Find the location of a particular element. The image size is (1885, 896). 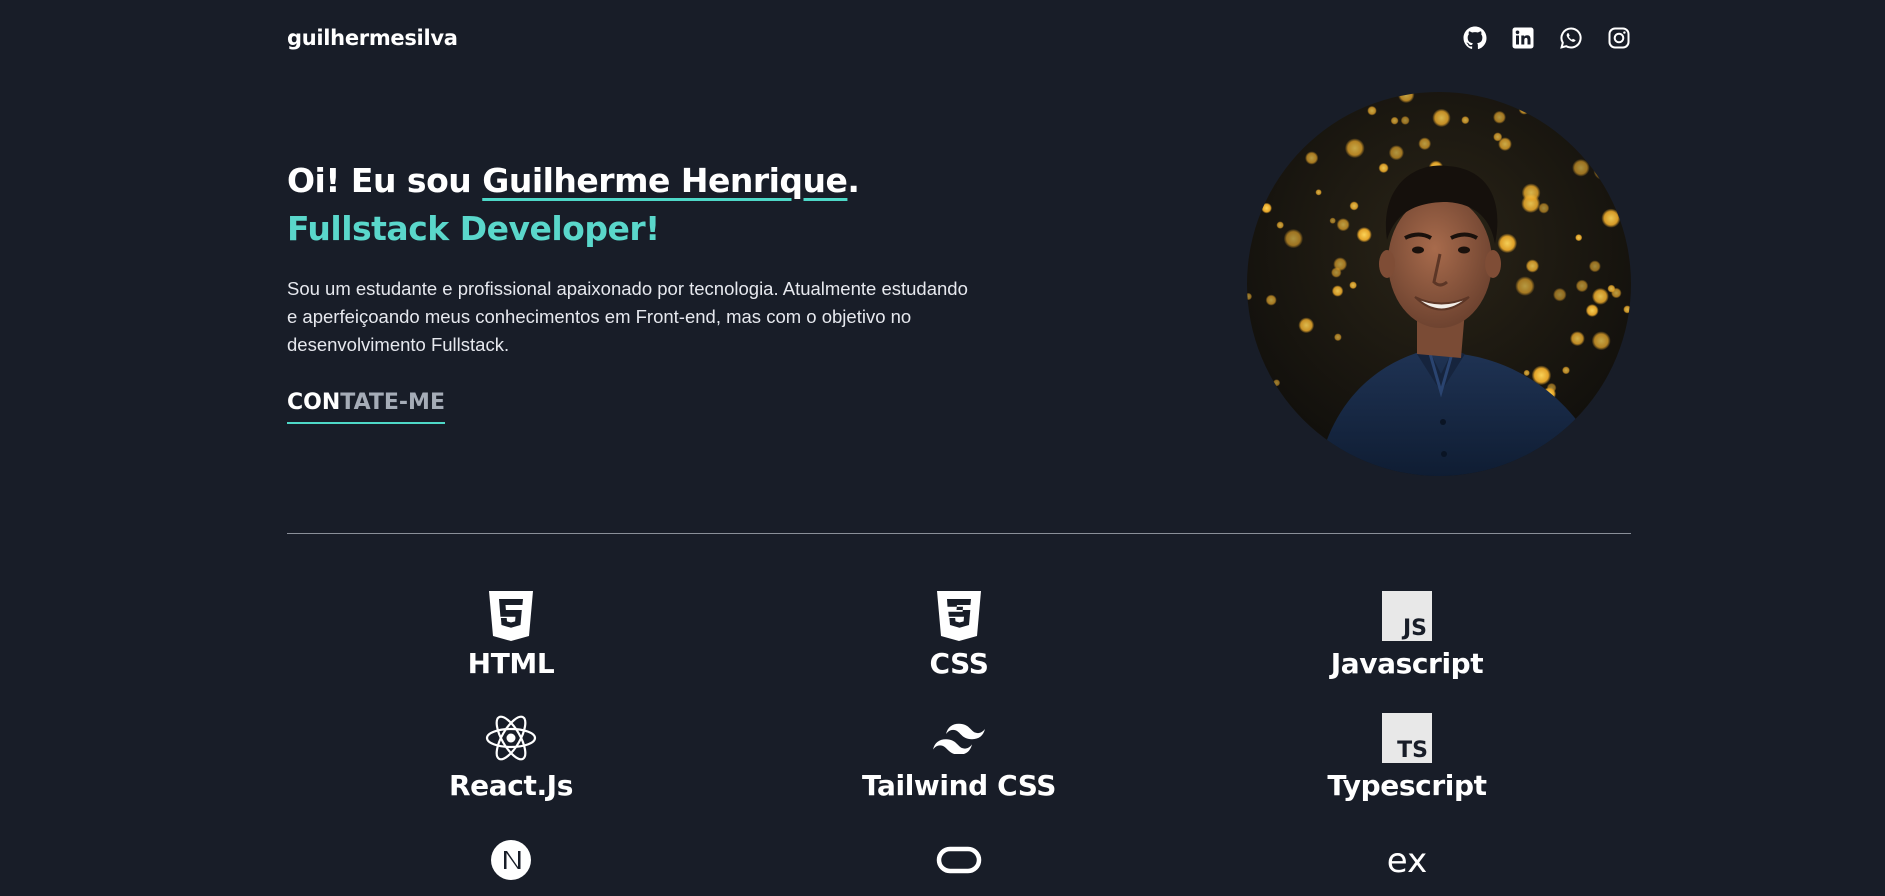

skill-react: React.Js is located at coordinates (511, 758).